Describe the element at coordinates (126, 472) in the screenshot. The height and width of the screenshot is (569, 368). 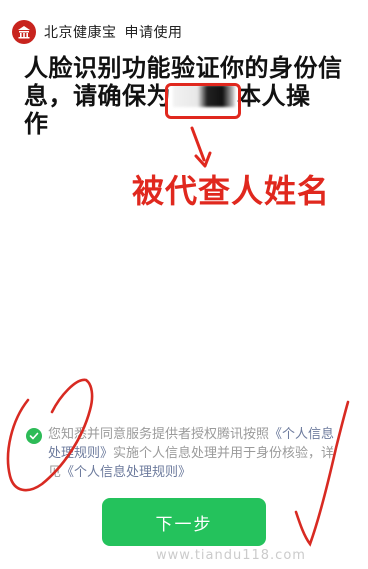
I see `privacy-rules-link-2: 《个人信息处理规则》` at that location.